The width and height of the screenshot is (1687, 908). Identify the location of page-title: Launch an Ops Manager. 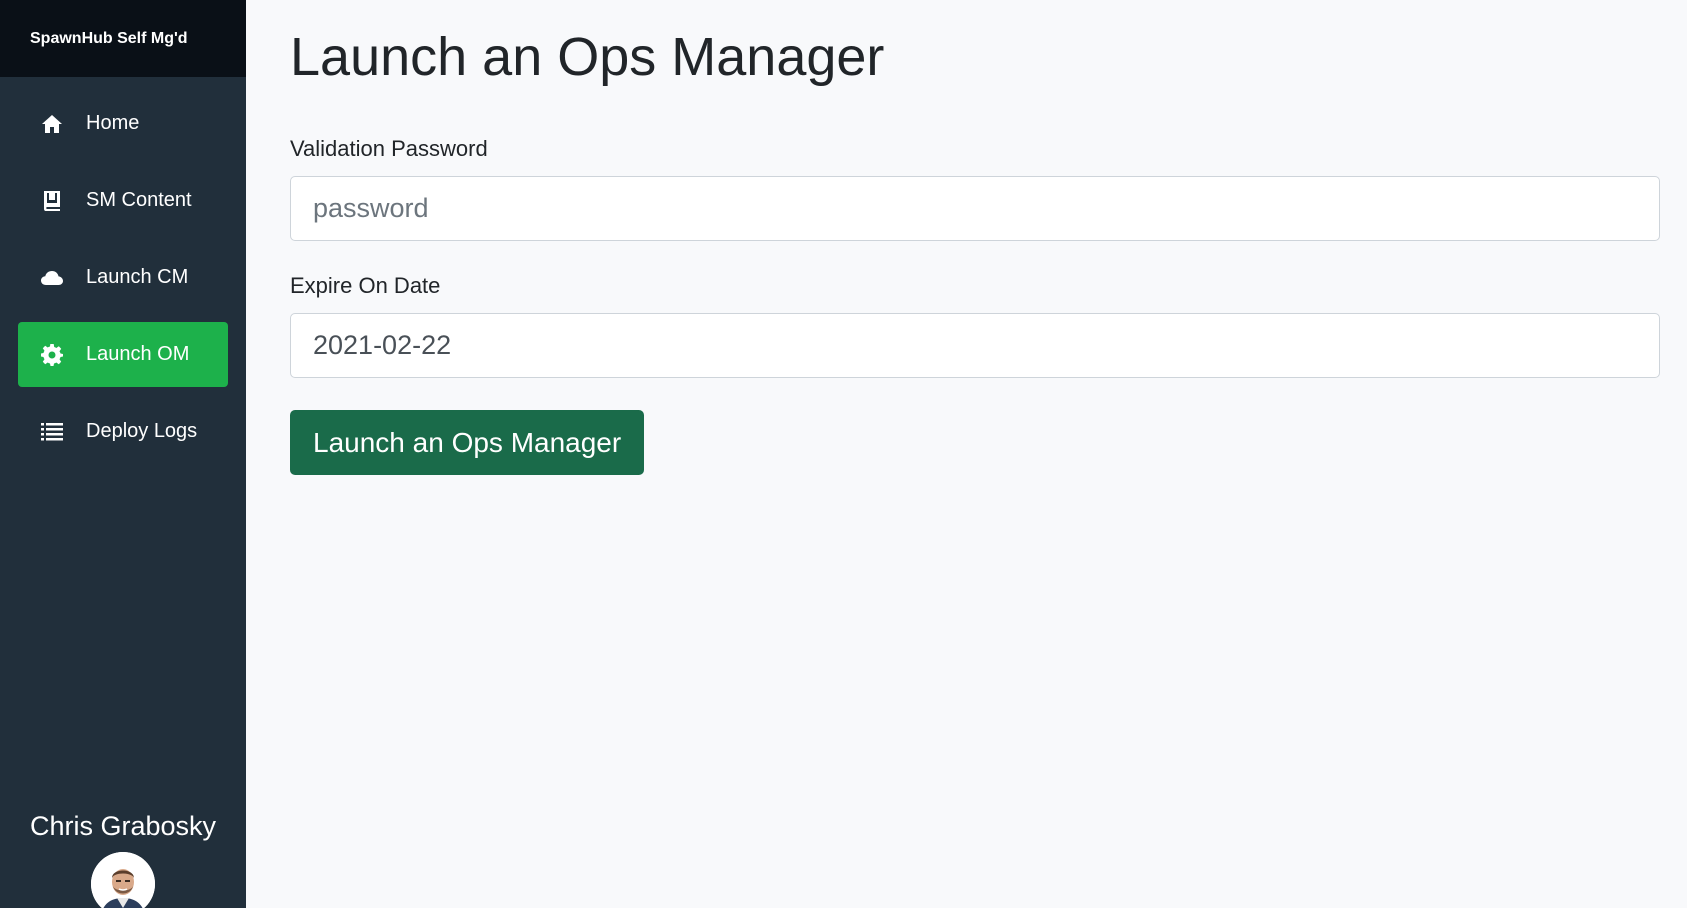
(587, 57).